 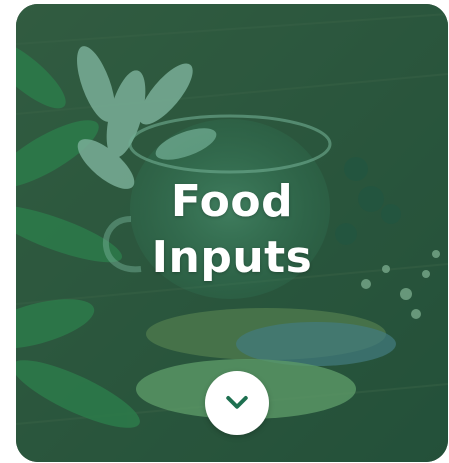 What do you see at coordinates (232, 201) in the screenshot?
I see `card-title-line-1: Food` at bounding box center [232, 201].